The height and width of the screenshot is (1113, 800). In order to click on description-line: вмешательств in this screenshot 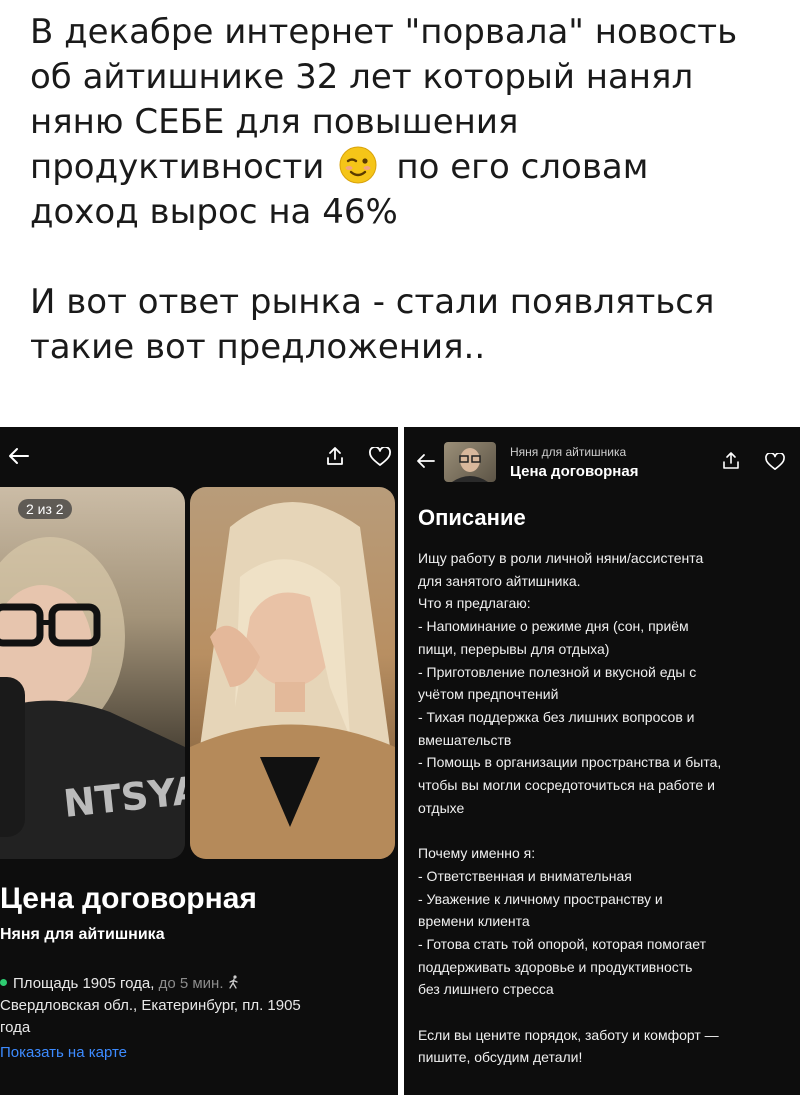, I will do `click(465, 739)`.